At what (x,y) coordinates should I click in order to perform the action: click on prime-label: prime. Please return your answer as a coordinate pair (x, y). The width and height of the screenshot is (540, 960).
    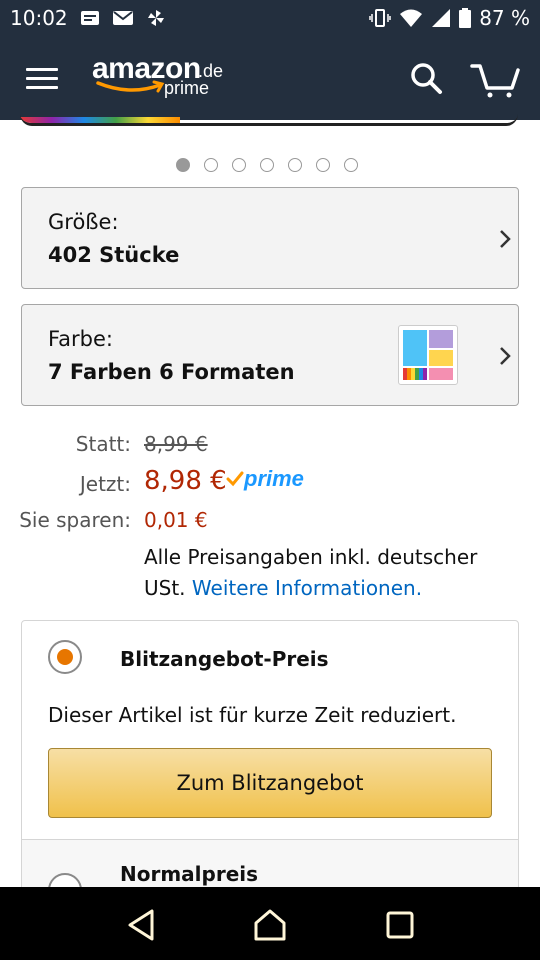
    Looking at the image, I should click on (274, 478).